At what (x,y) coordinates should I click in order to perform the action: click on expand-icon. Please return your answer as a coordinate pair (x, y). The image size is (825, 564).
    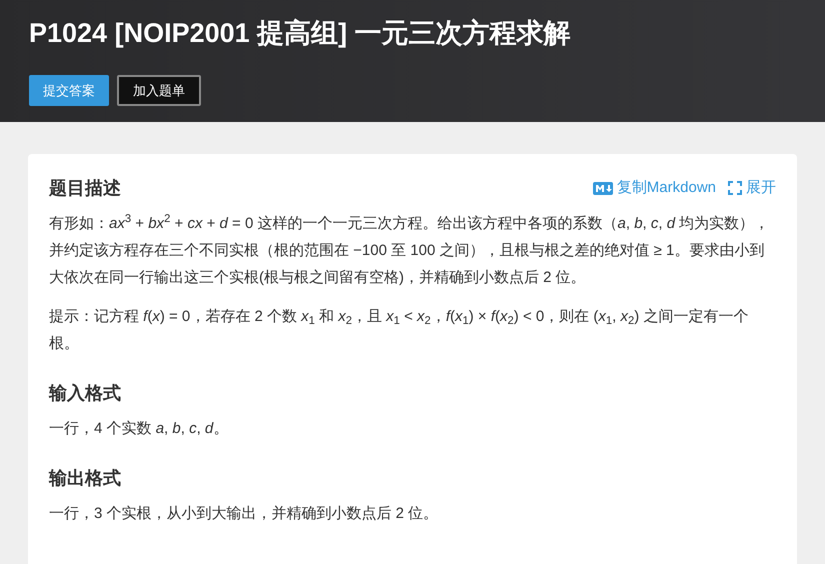
    Looking at the image, I should click on (735, 188).